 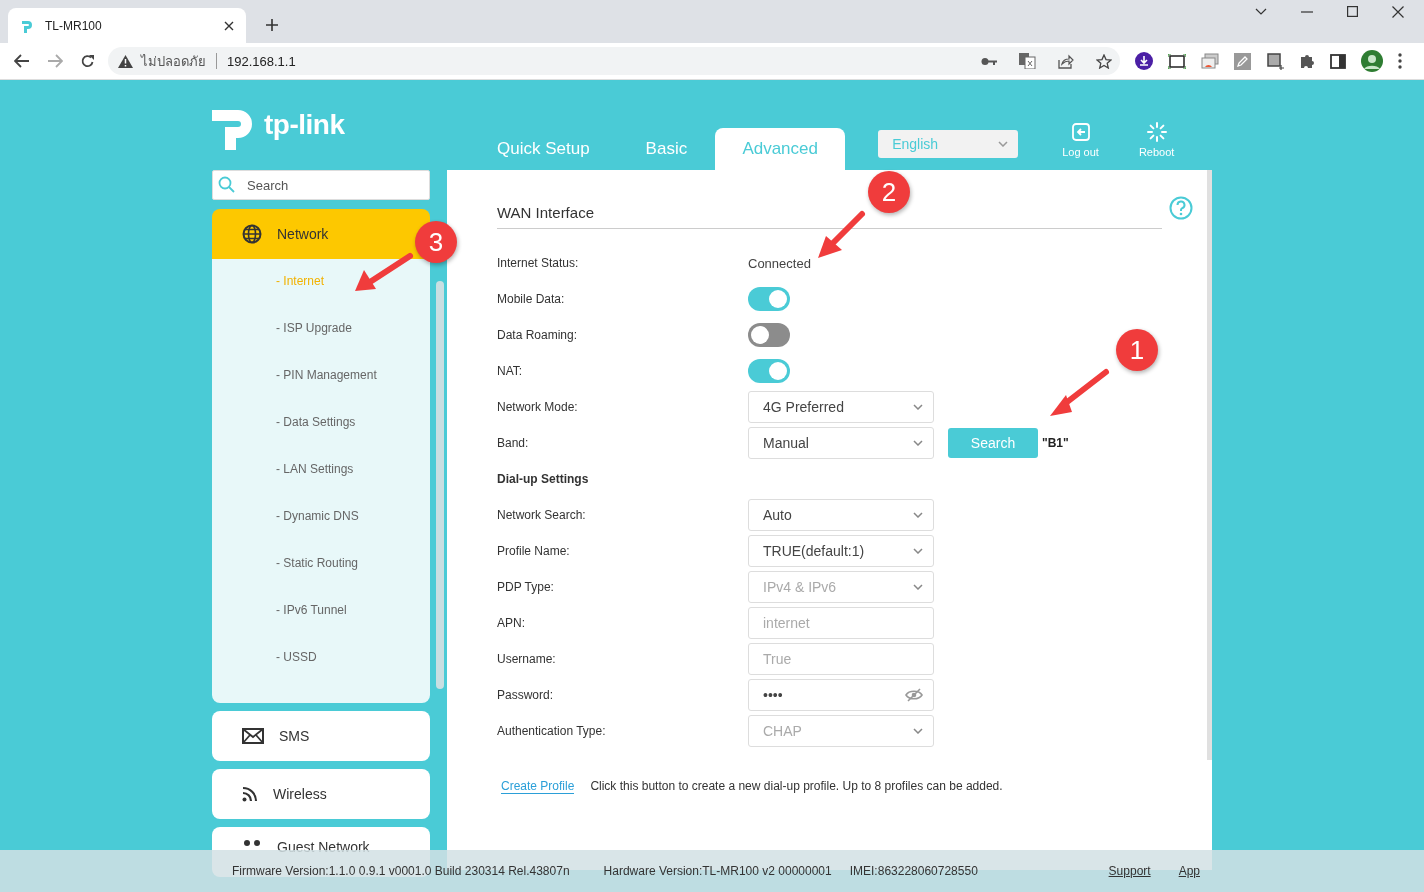 I want to click on field-label: APN:, so click(x=511, y=623).